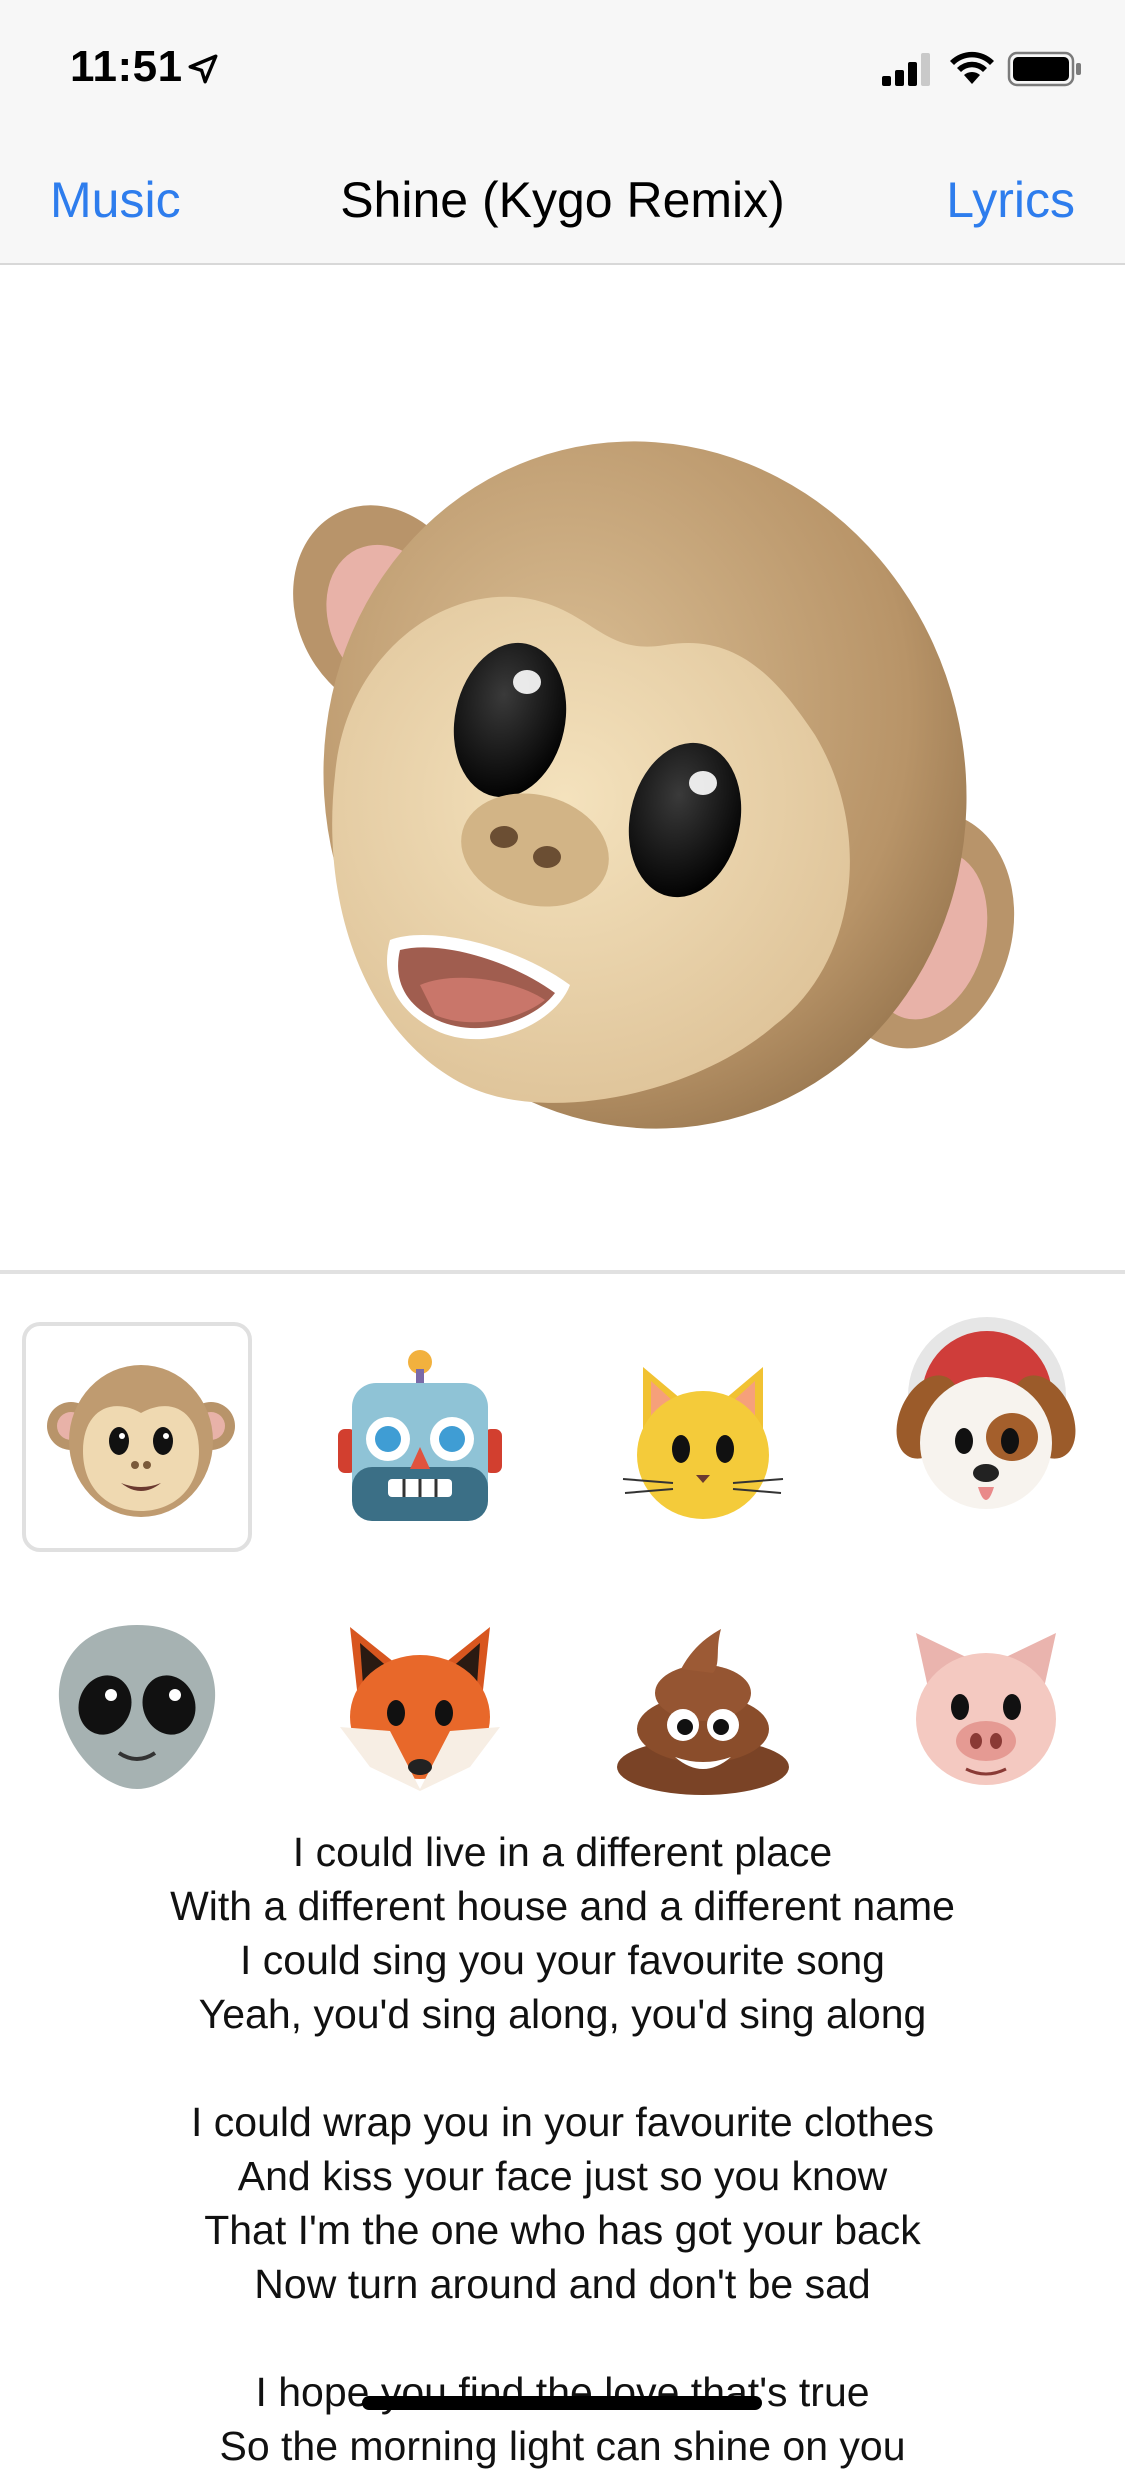 The width and height of the screenshot is (1125, 2473). What do you see at coordinates (562, 1960) in the screenshot?
I see `lyric-line: I could sing you your favourite song` at bounding box center [562, 1960].